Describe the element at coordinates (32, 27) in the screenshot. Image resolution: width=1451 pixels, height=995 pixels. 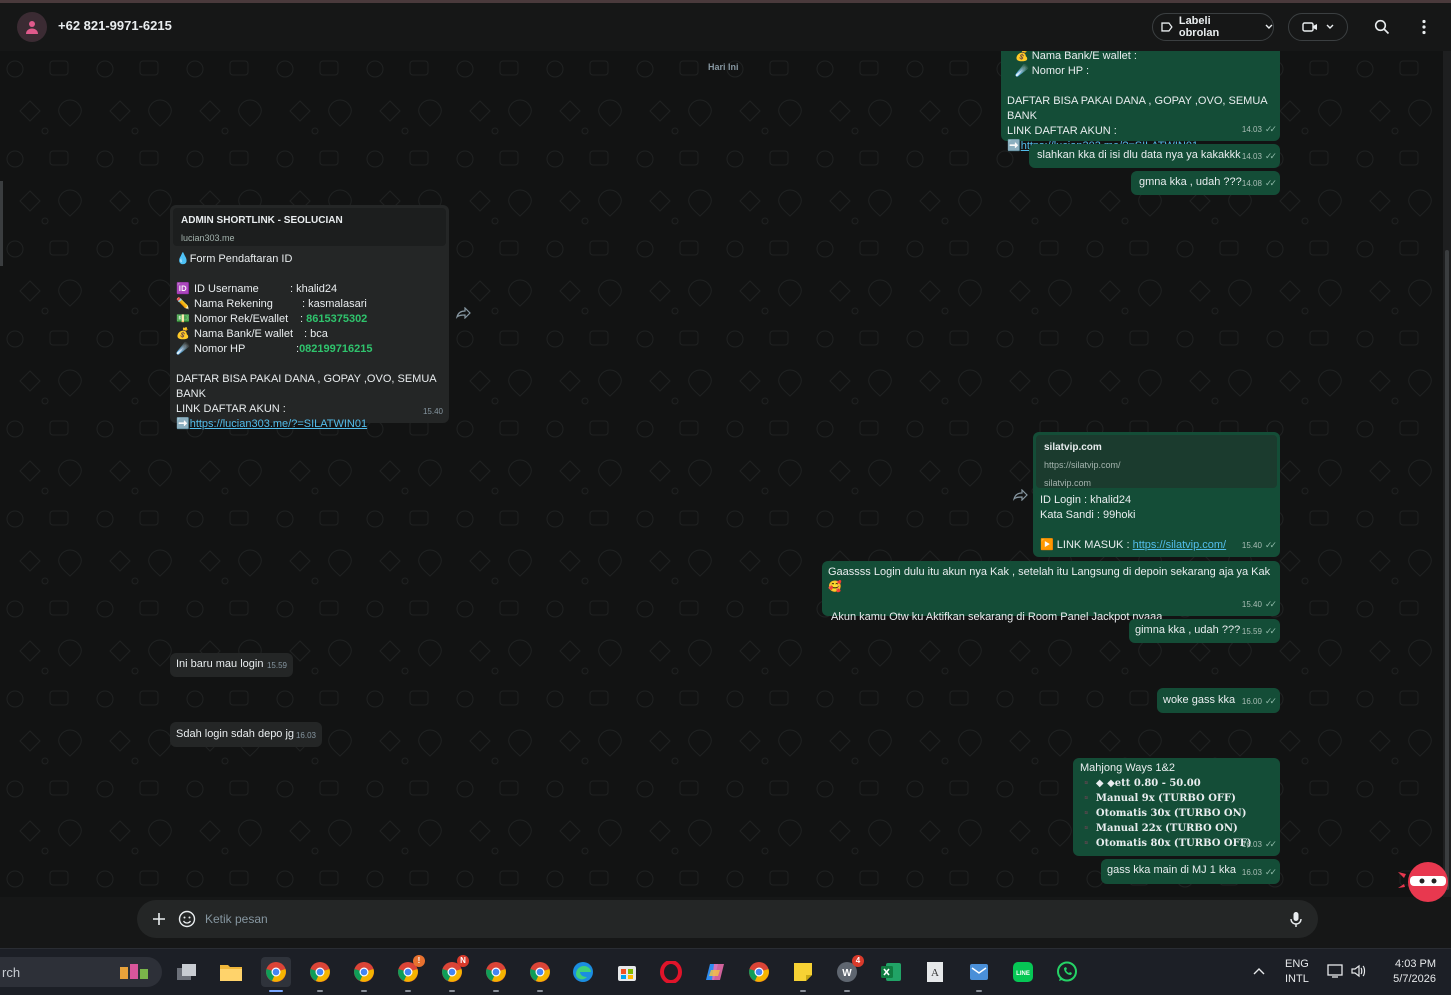
I see `avatar` at that location.